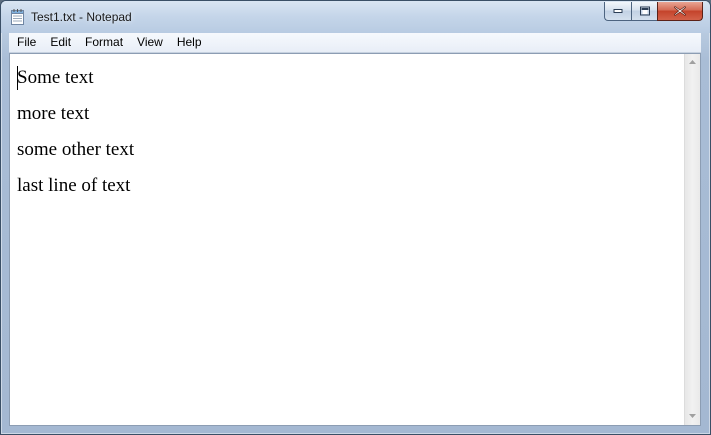  Describe the element at coordinates (692, 416) in the screenshot. I see `scroll-down-button` at that location.